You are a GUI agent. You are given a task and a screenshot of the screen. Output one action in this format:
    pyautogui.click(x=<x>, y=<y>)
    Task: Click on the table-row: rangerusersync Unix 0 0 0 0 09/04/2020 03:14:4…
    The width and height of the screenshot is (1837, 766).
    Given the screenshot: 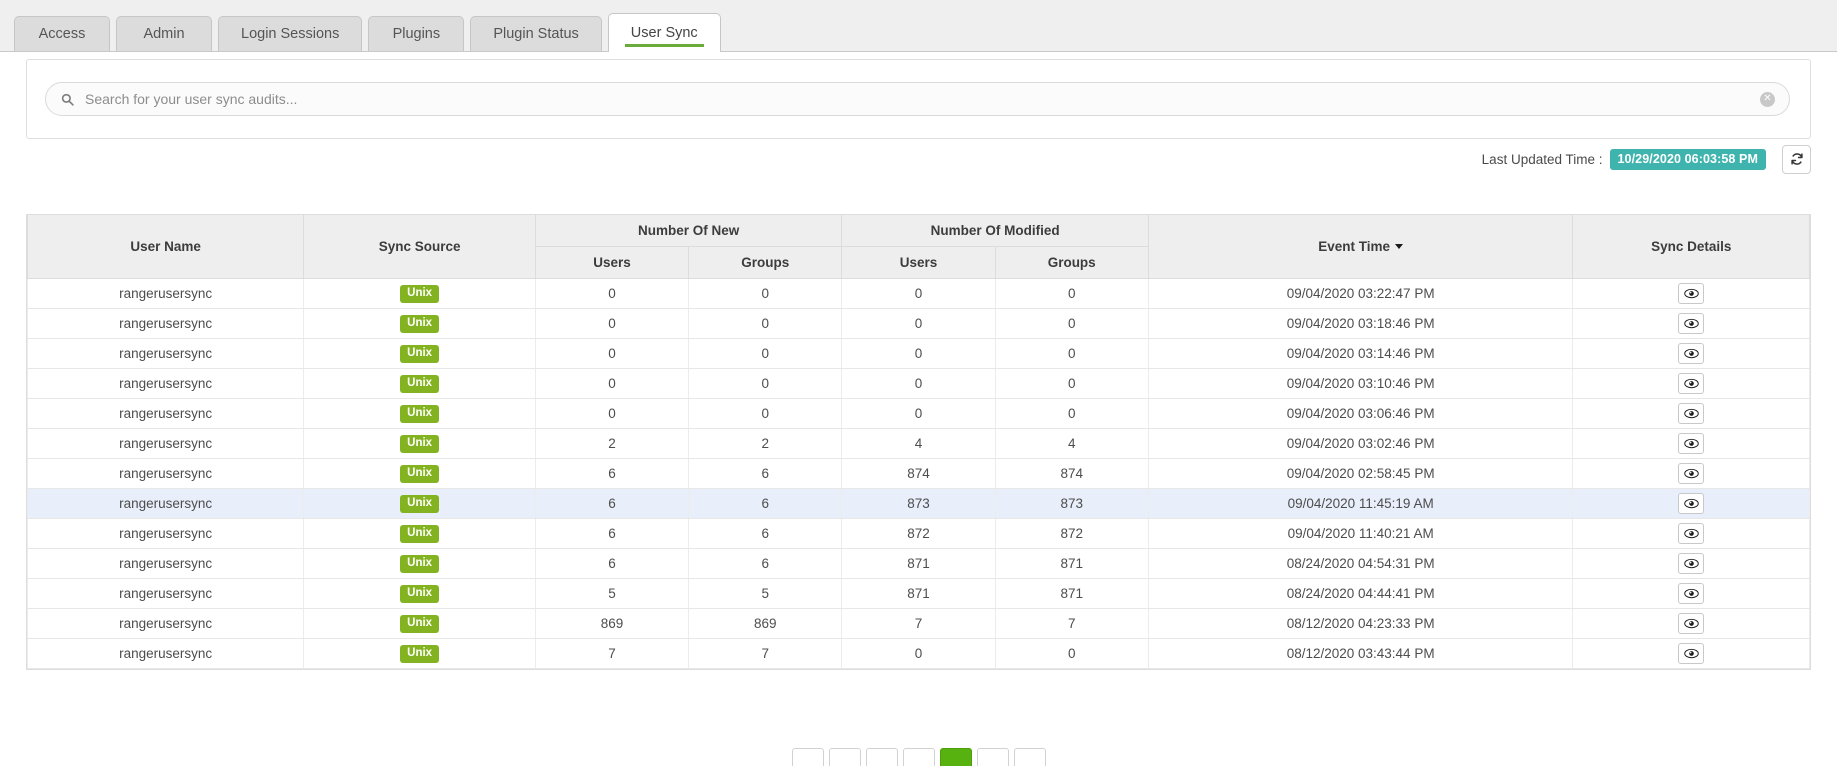 What is the action you would take?
    pyautogui.click(x=918, y=353)
    